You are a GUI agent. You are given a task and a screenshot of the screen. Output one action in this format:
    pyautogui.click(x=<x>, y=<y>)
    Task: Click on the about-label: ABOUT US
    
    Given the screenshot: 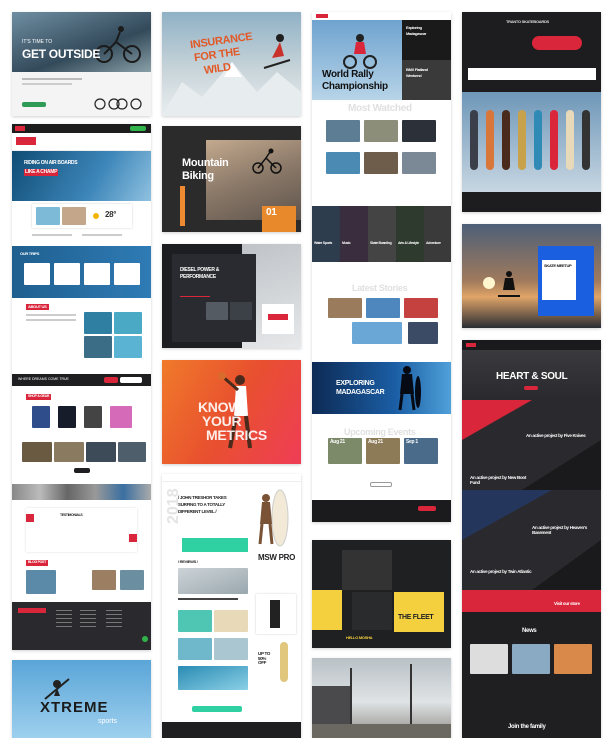 What is the action you would take?
    pyautogui.click(x=37, y=307)
    